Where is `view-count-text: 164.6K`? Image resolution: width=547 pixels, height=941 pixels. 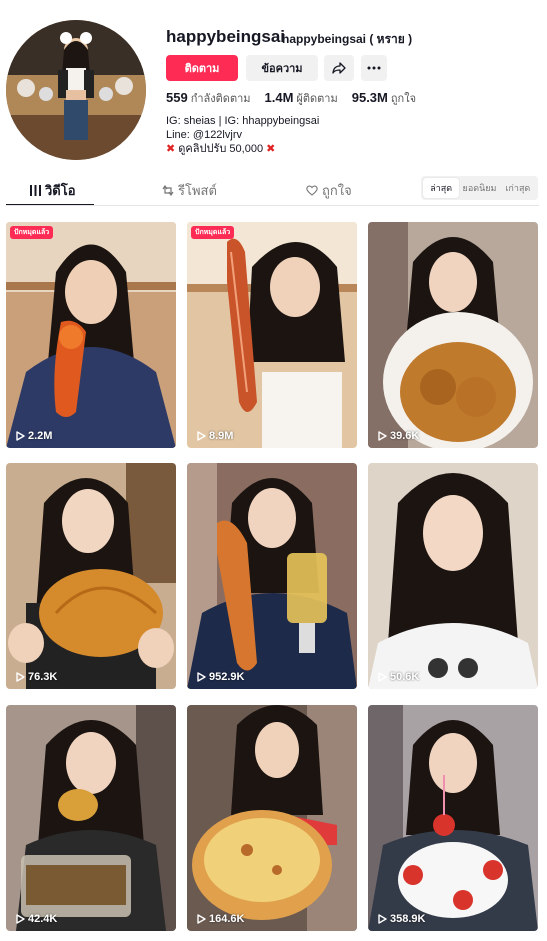 view-count-text: 164.6K is located at coordinates (227, 919).